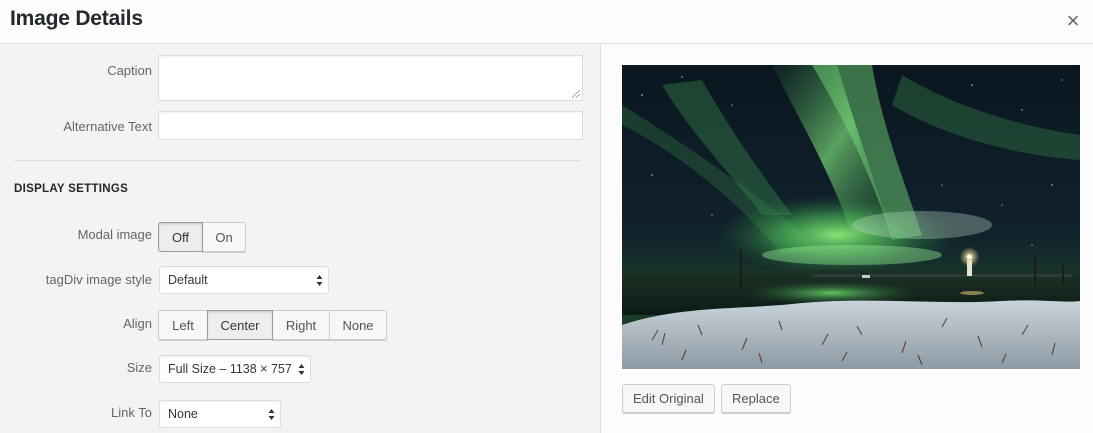 This screenshot has width=1093, height=433. What do you see at coordinates (576, 94) in the screenshot?
I see `resize-grip-icon` at bounding box center [576, 94].